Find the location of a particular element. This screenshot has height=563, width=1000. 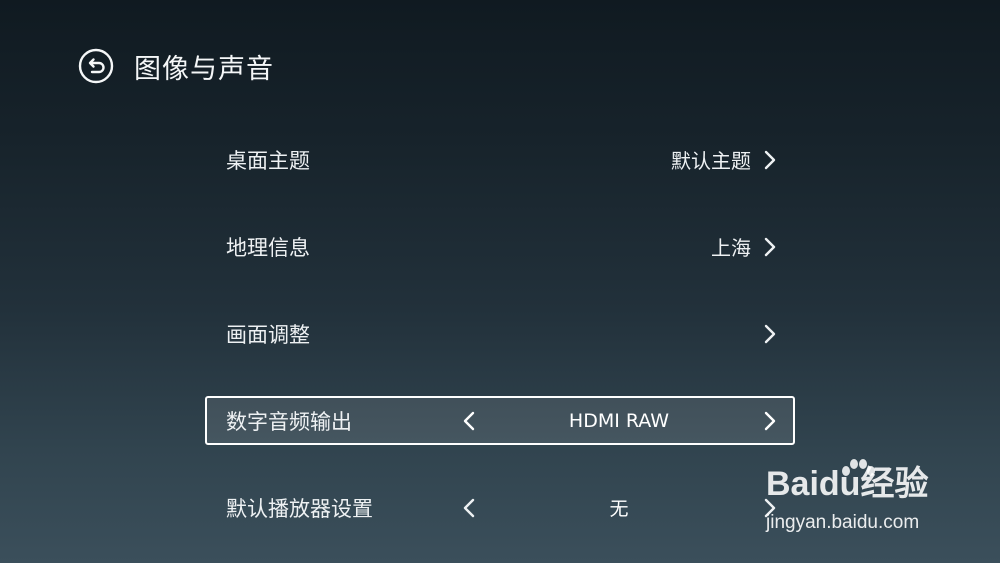

menu-item-default-player: 默认播放器设置 无 is located at coordinates (500, 507).